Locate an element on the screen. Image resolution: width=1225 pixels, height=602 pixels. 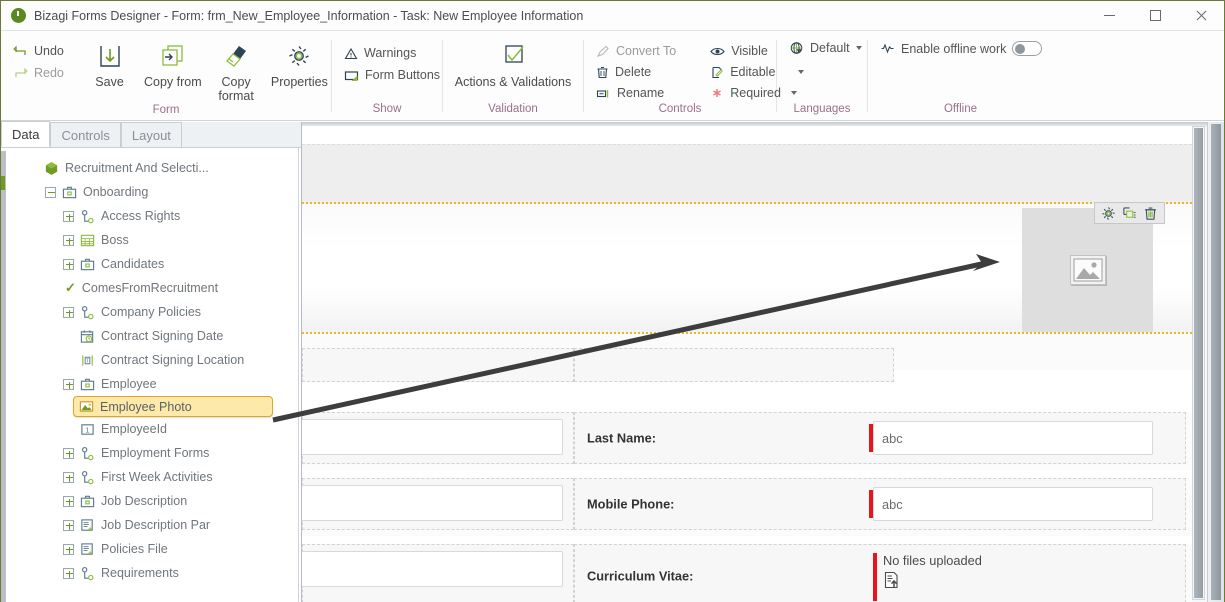
properties-button: Properties is located at coordinates (299, 62).